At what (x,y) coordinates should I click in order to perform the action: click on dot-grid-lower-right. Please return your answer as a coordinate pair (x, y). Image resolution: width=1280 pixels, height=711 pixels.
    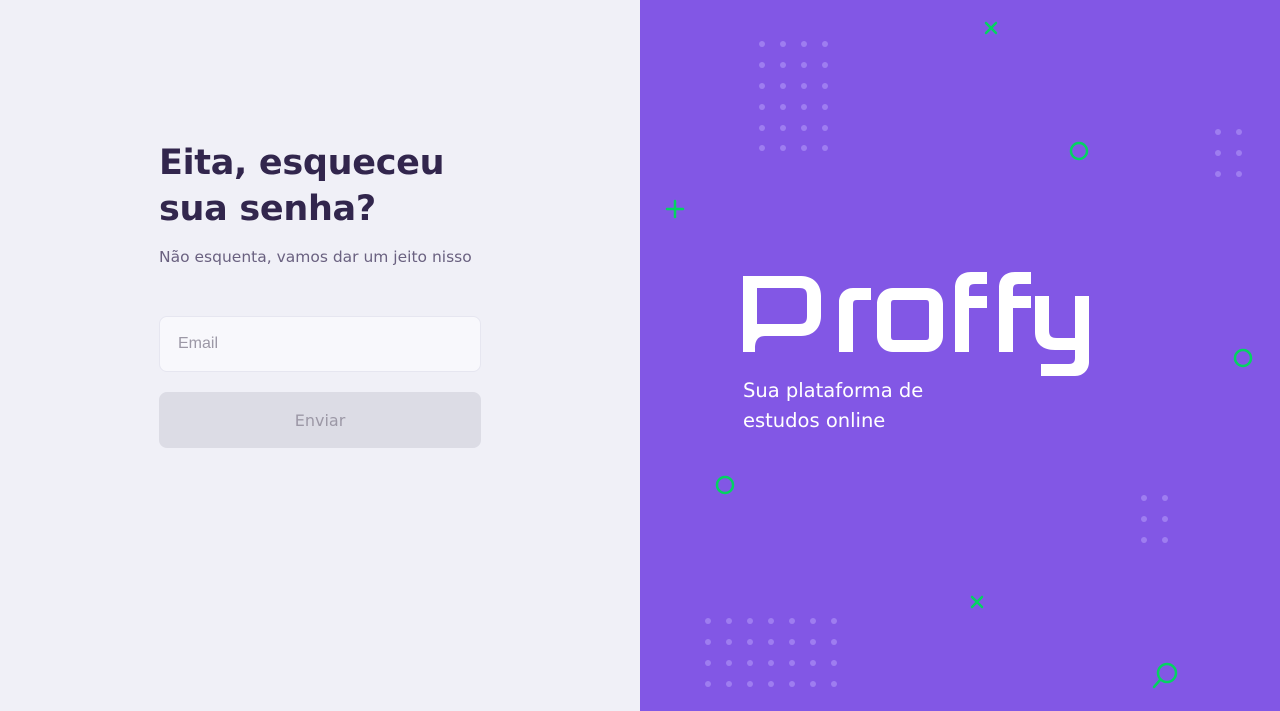
    Looking at the image, I should click on (1154, 519).